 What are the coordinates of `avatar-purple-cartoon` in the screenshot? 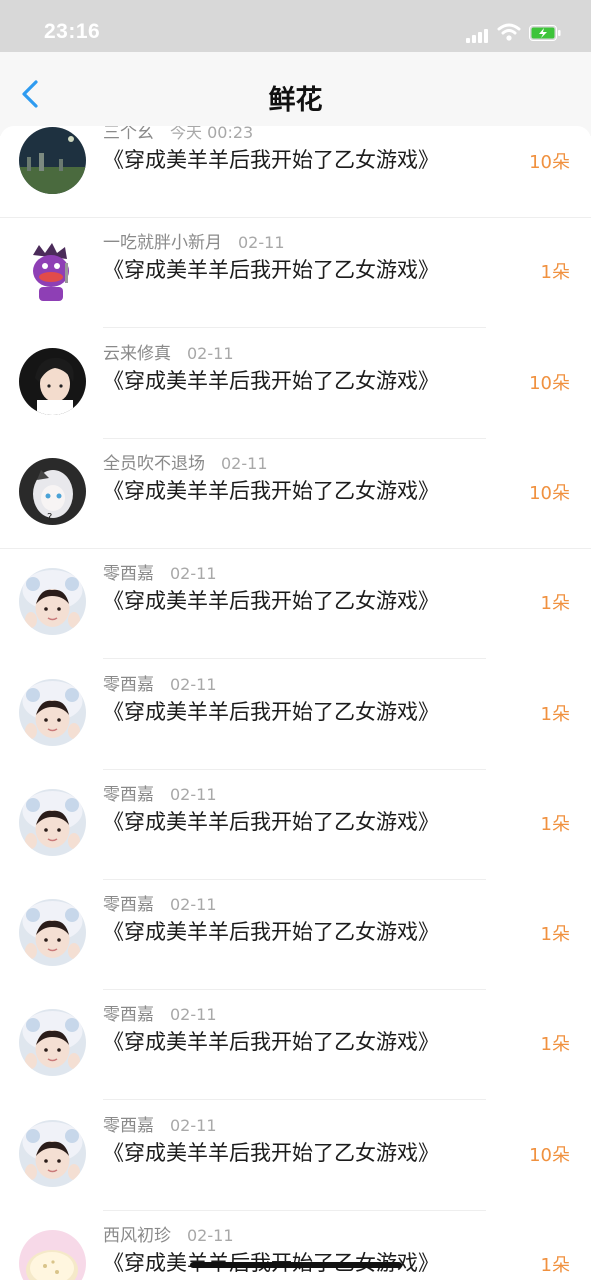 It's located at (52, 271).